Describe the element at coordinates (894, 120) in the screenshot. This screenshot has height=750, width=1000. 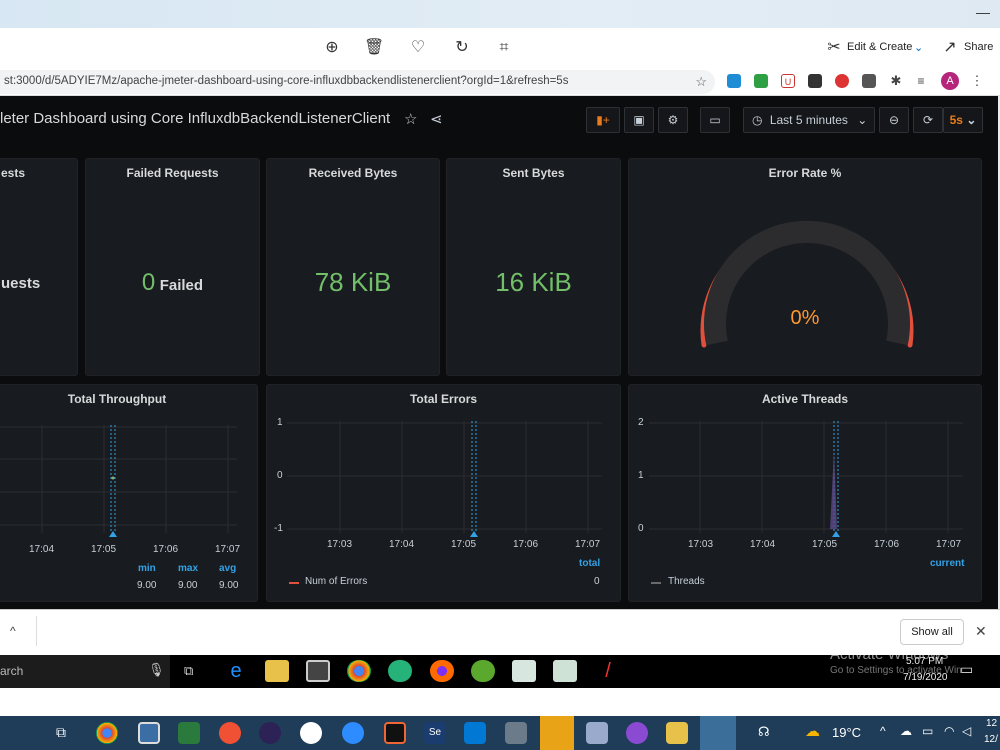
I see `zoom-out-button: ⊖` at that location.